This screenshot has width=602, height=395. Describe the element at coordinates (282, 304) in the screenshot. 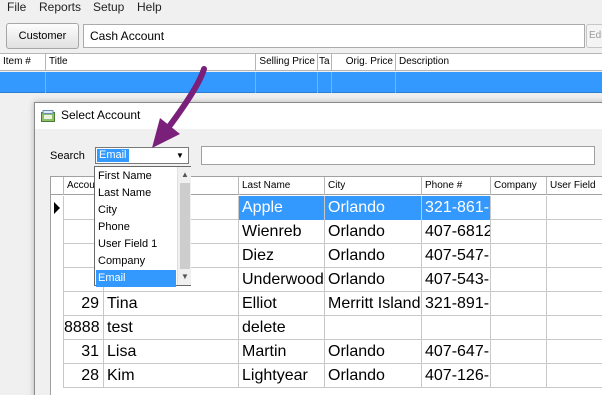

I see `cell-last-name: Elliot` at that location.